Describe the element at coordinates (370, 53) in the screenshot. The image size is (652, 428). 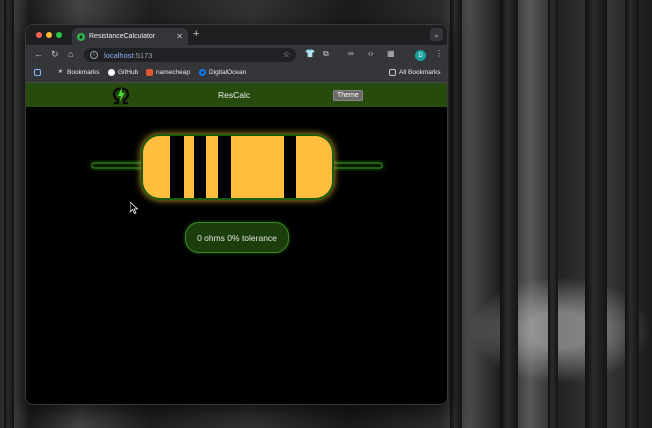
I see `code-icon: ‹›` at that location.